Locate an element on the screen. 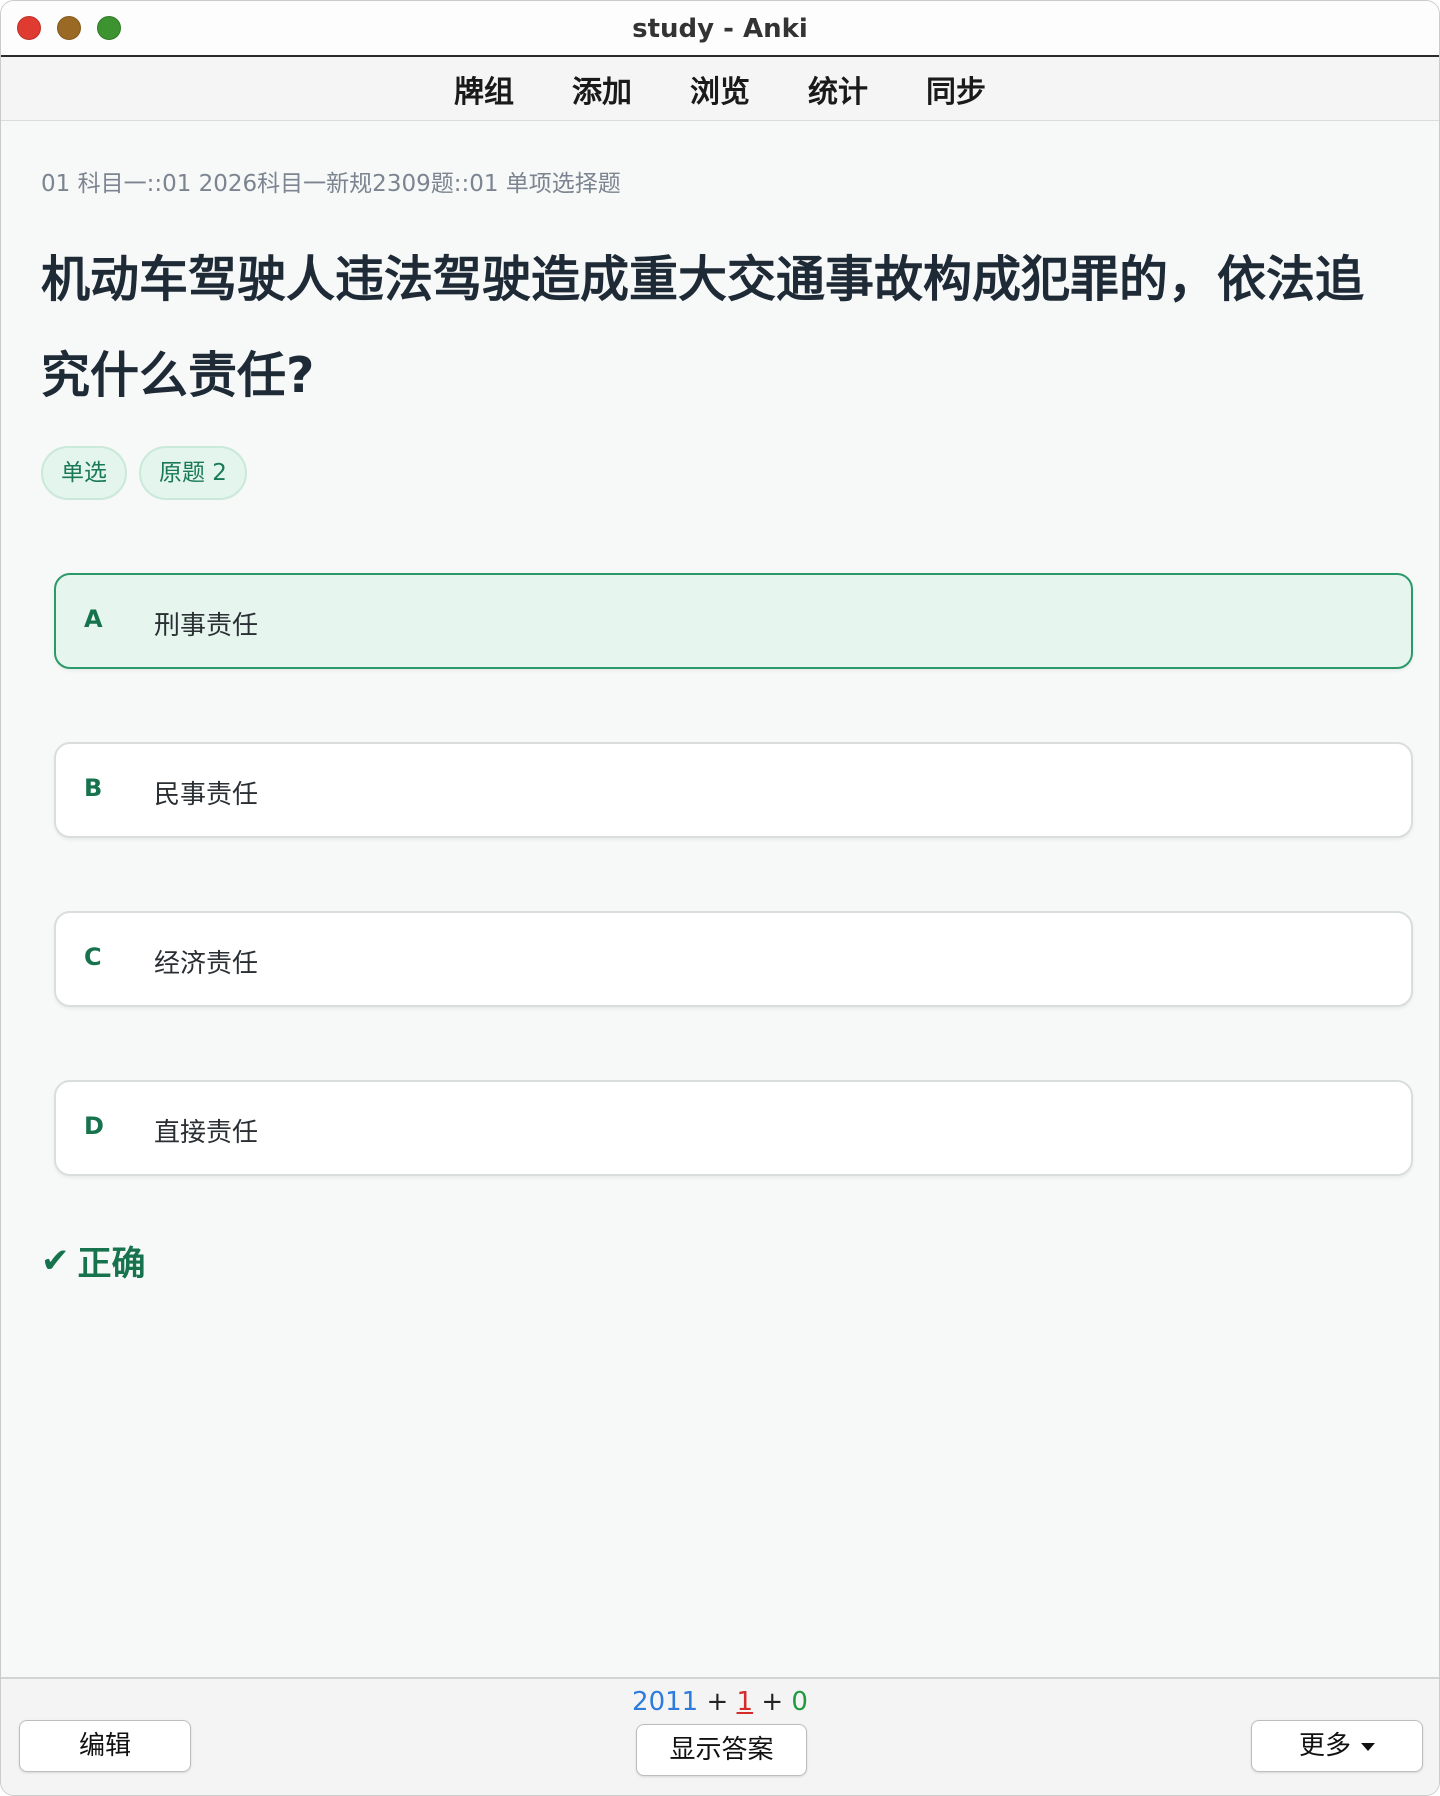 This screenshot has height=1796, width=1440. learn-count: 1 is located at coordinates (745, 1702).